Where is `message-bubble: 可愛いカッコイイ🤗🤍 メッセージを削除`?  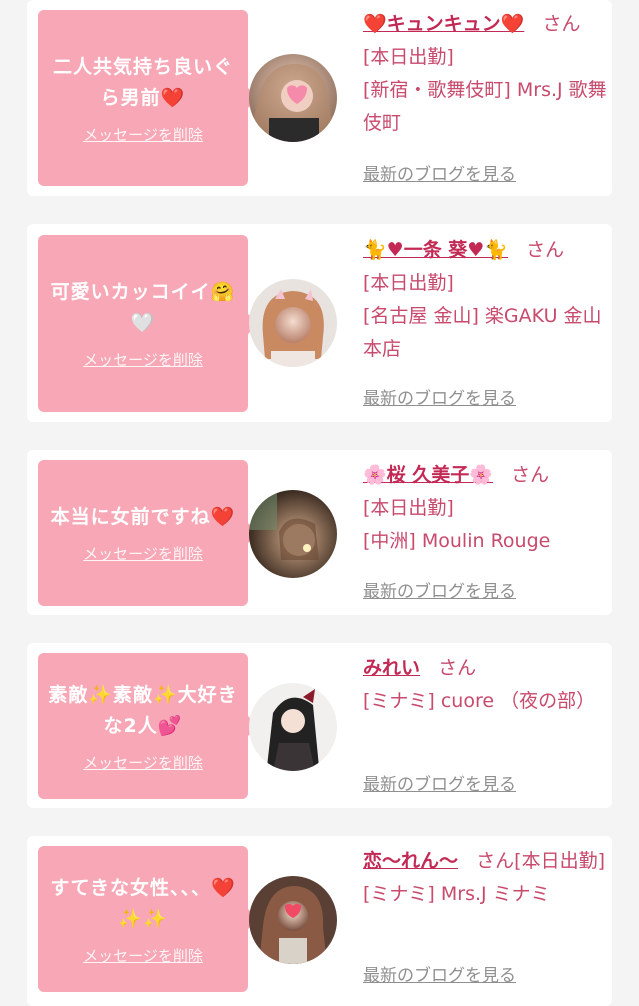 message-bubble: 可愛いカッコイイ🤗🤍 メッセージを削除 is located at coordinates (148, 323).